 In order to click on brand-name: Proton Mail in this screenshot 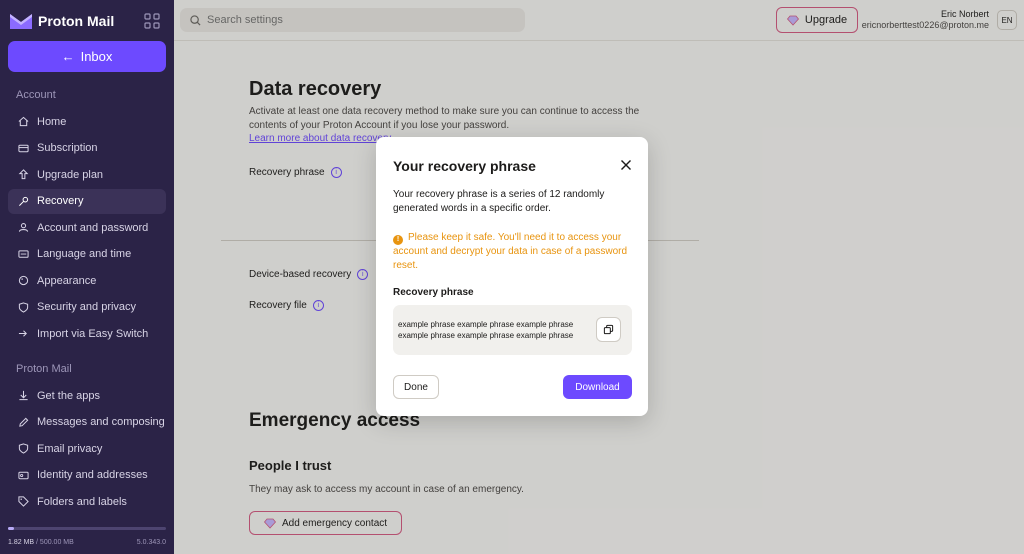, I will do `click(76, 21)`.